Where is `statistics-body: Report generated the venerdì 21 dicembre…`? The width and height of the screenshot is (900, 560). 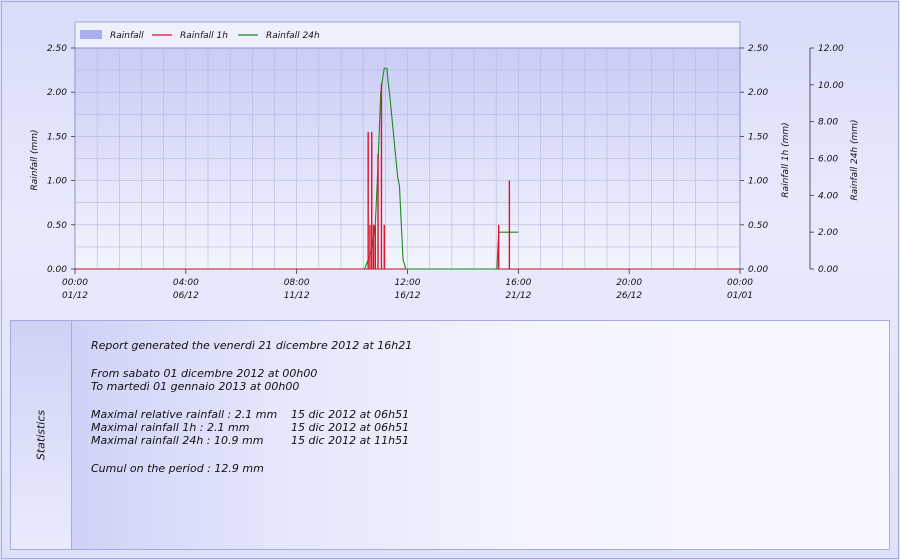
statistics-body: Report generated the venerdì 21 dicembre… is located at coordinates (251, 407).